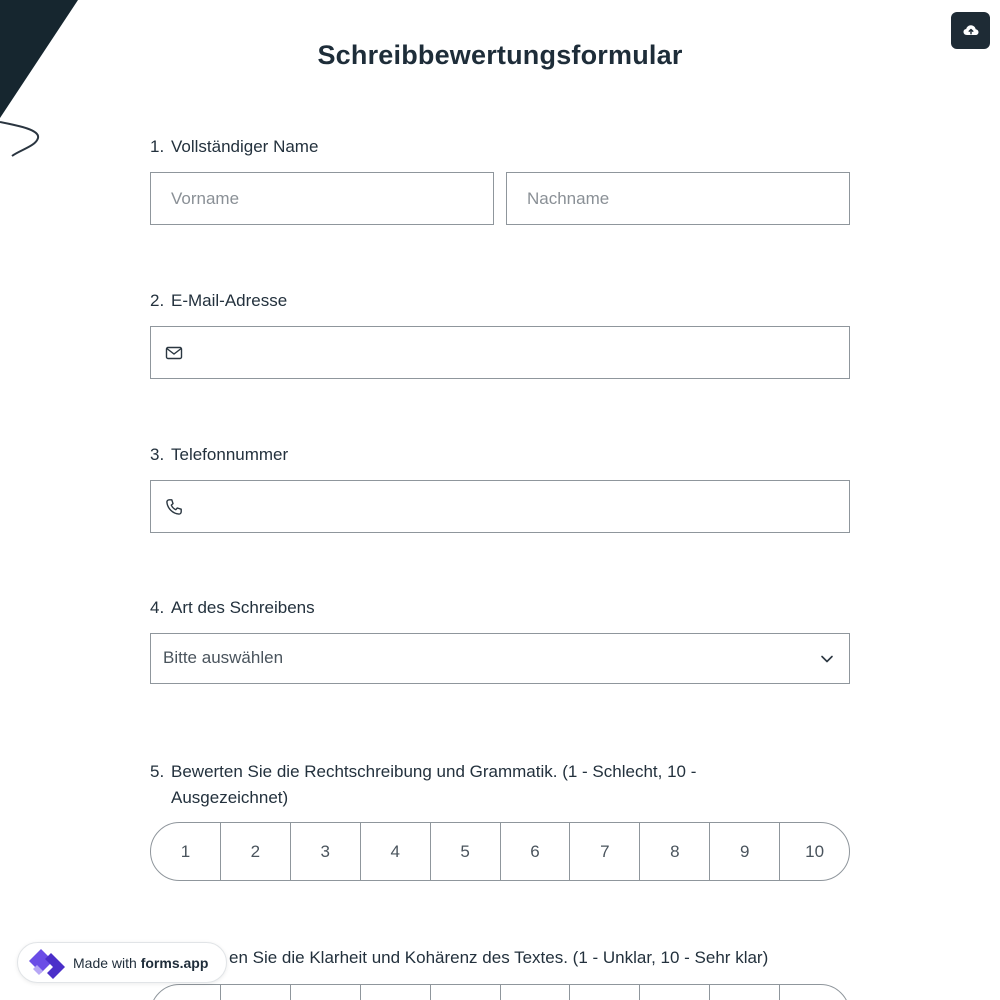 This screenshot has height=1000, width=1000. Describe the element at coordinates (814, 851) in the screenshot. I see `spelling-rating-option-10: 10` at that location.